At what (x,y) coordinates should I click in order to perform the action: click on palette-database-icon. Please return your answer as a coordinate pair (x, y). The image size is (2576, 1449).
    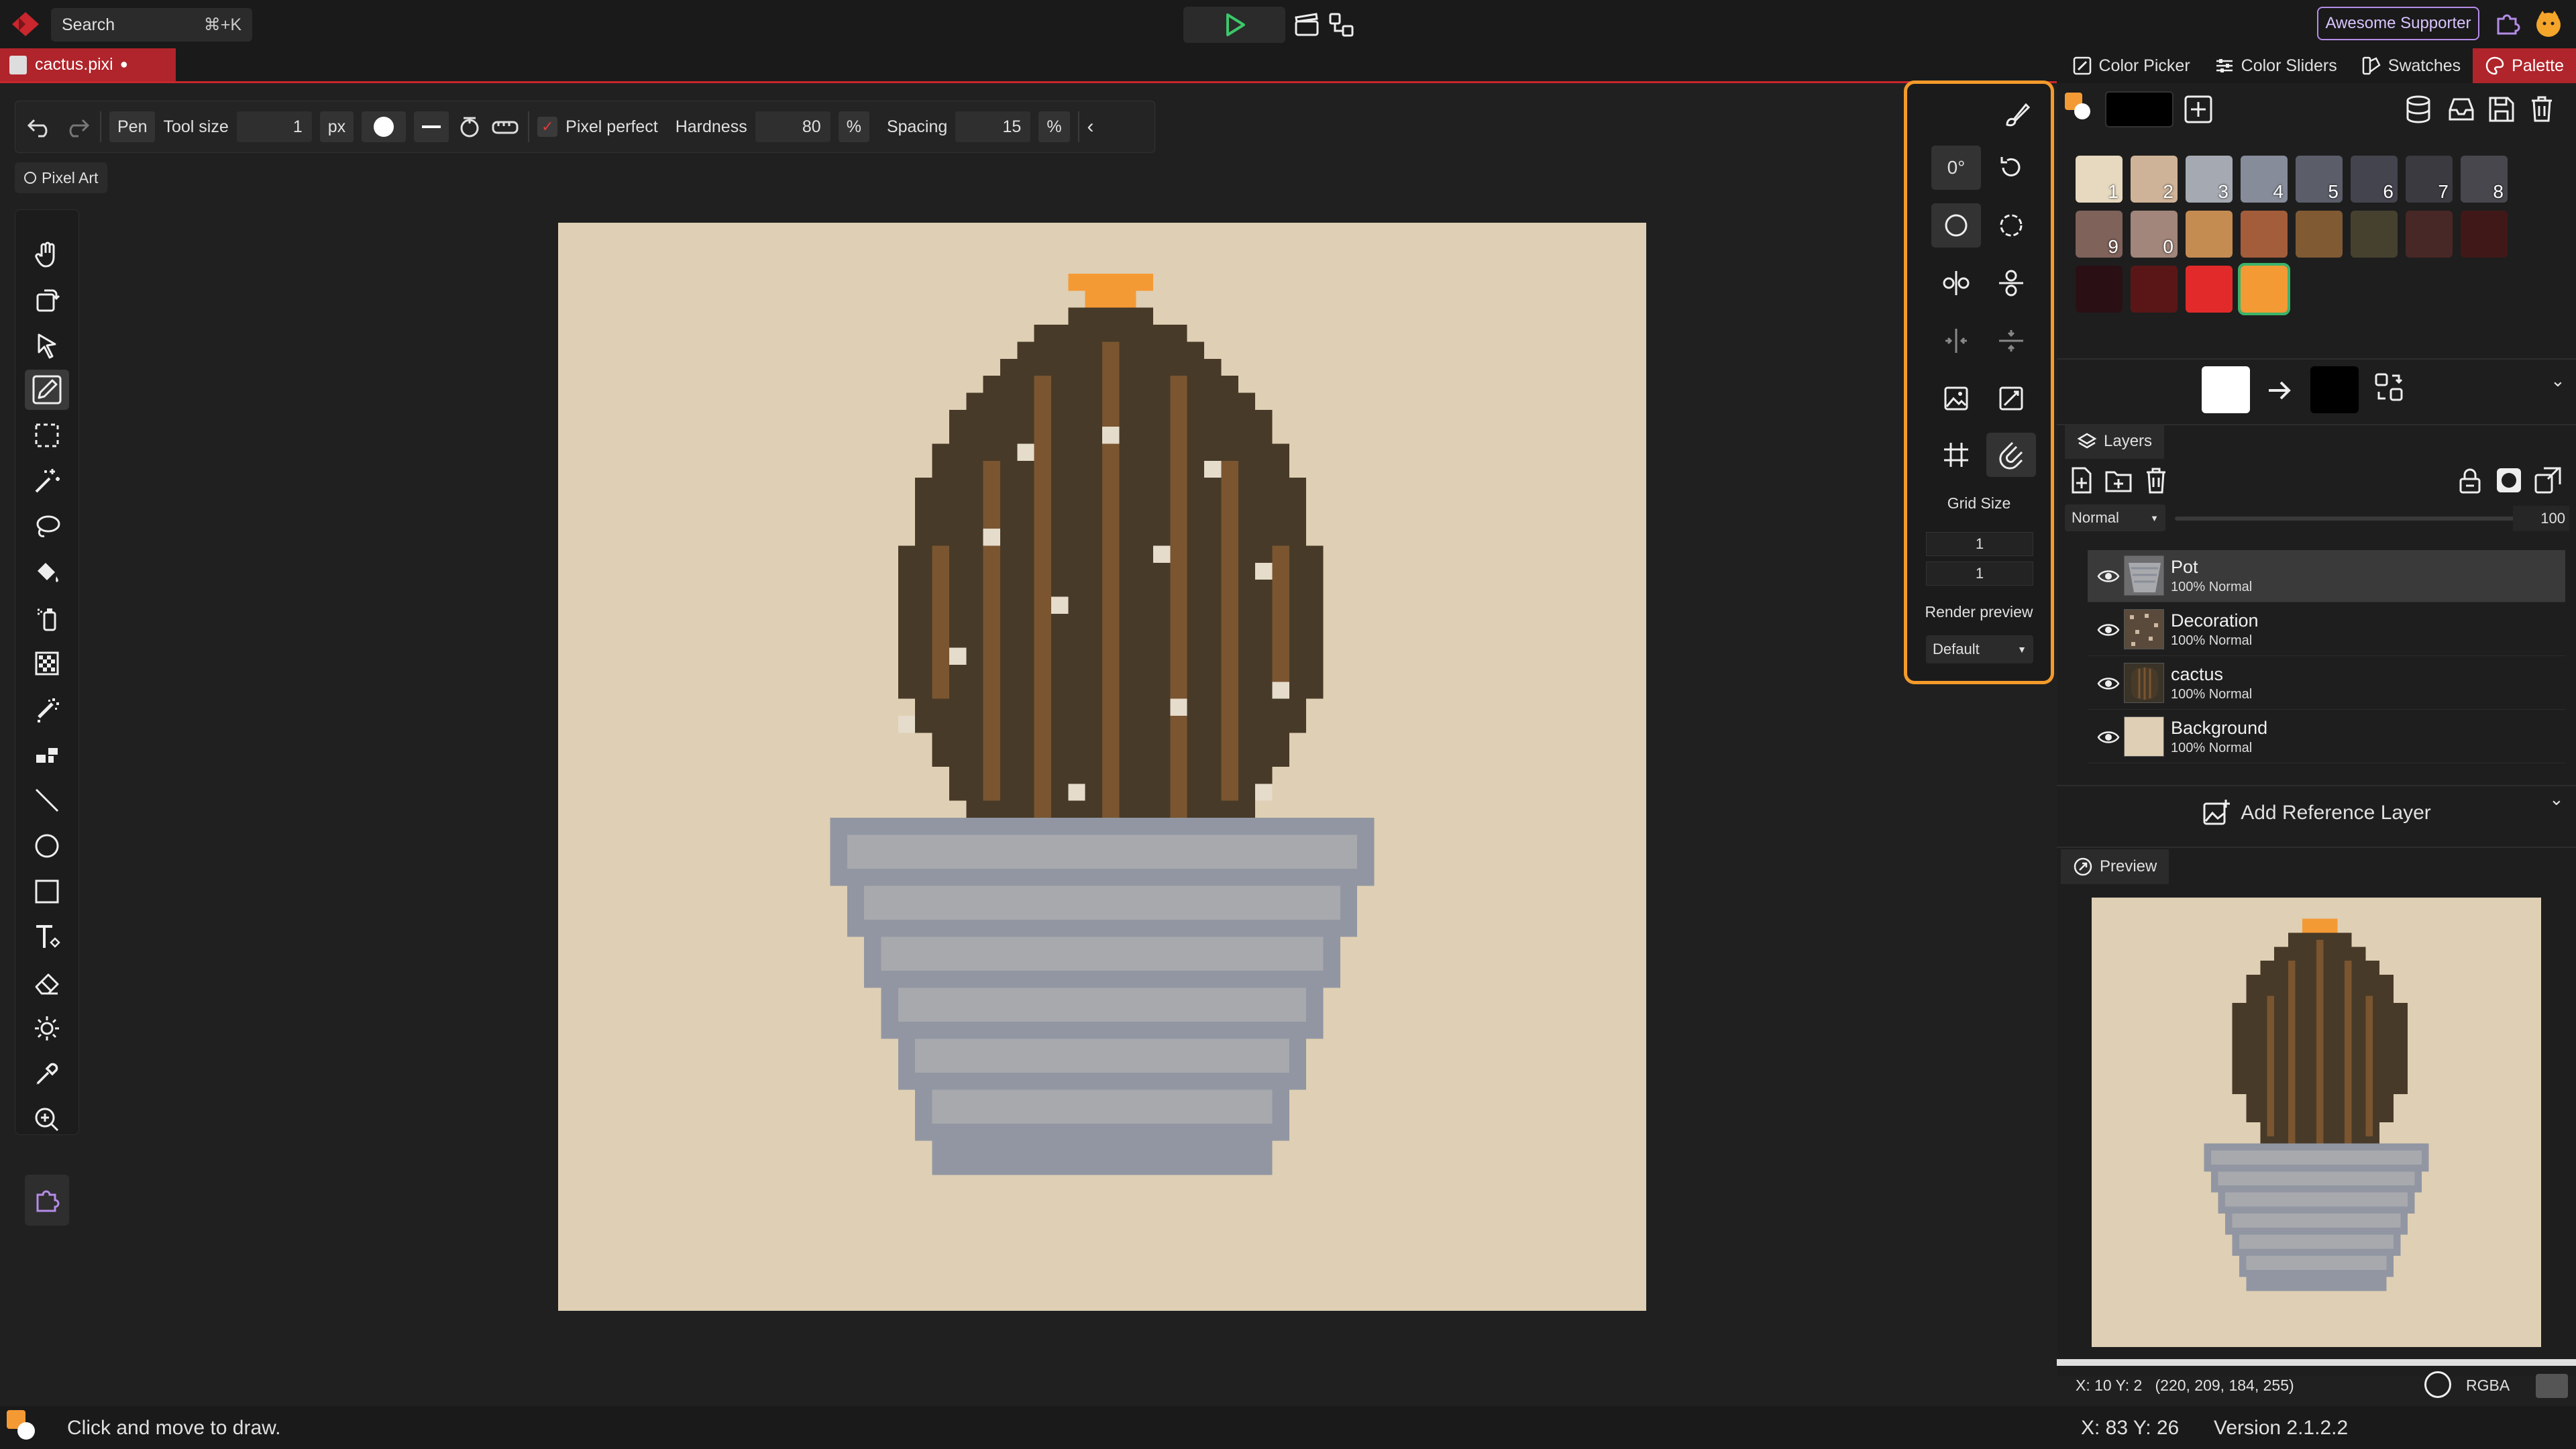
    Looking at the image, I should click on (2418, 109).